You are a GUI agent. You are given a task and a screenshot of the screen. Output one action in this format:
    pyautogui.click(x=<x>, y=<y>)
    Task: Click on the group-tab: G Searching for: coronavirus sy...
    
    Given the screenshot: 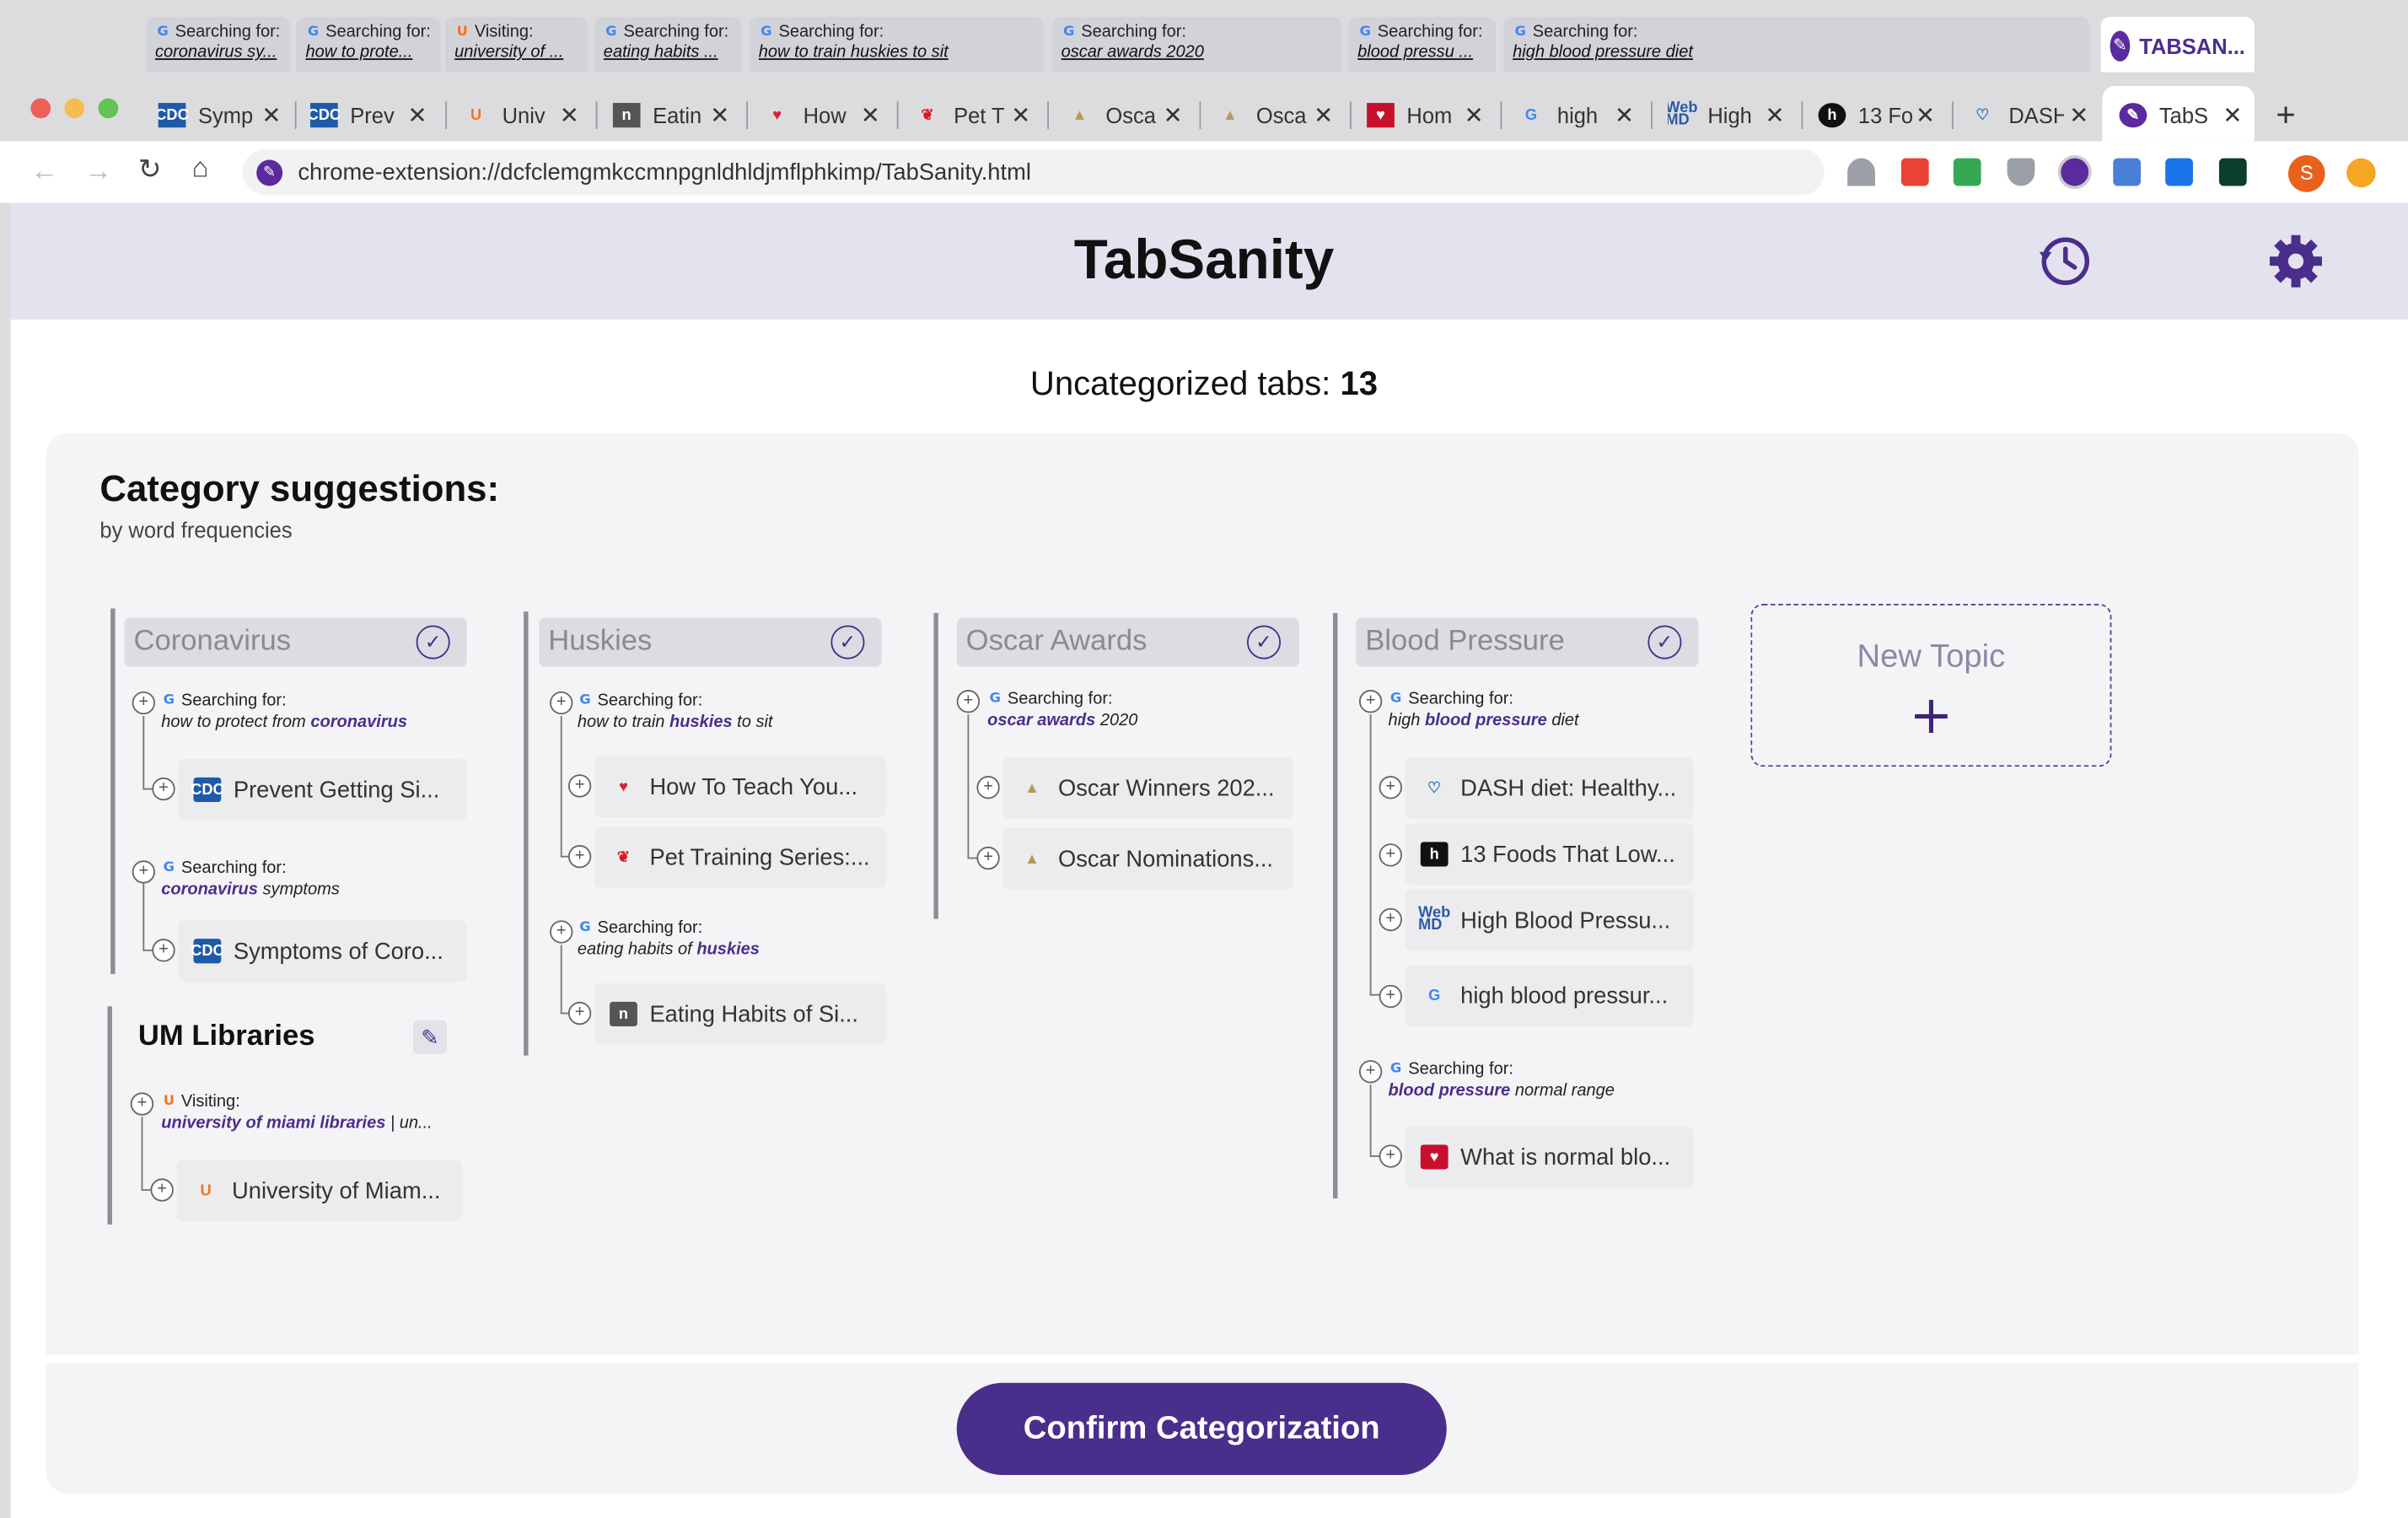 What is the action you would take?
    pyautogui.click(x=219, y=45)
    